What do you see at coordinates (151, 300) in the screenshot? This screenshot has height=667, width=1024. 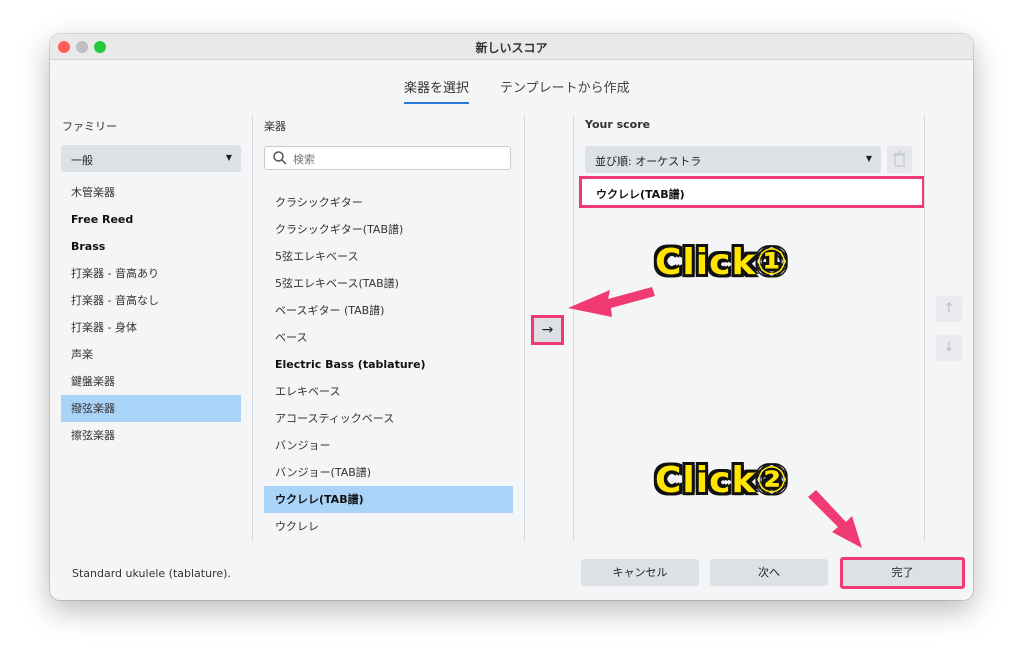 I see `family-item: 打楽器 - 音高なし` at bounding box center [151, 300].